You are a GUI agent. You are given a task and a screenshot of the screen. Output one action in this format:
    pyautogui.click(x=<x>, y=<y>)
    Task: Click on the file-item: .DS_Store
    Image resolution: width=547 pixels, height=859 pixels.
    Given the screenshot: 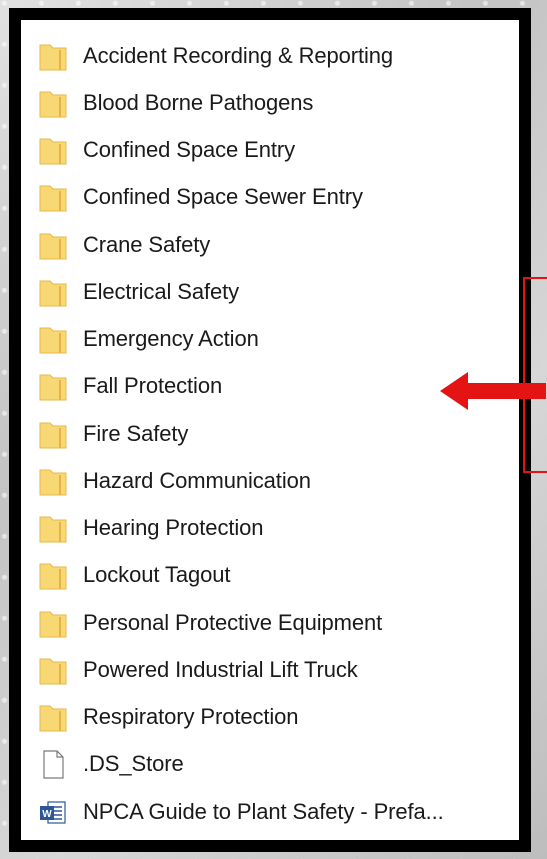 What is the action you would take?
    pyautogui.click(x=270, y=764)
    